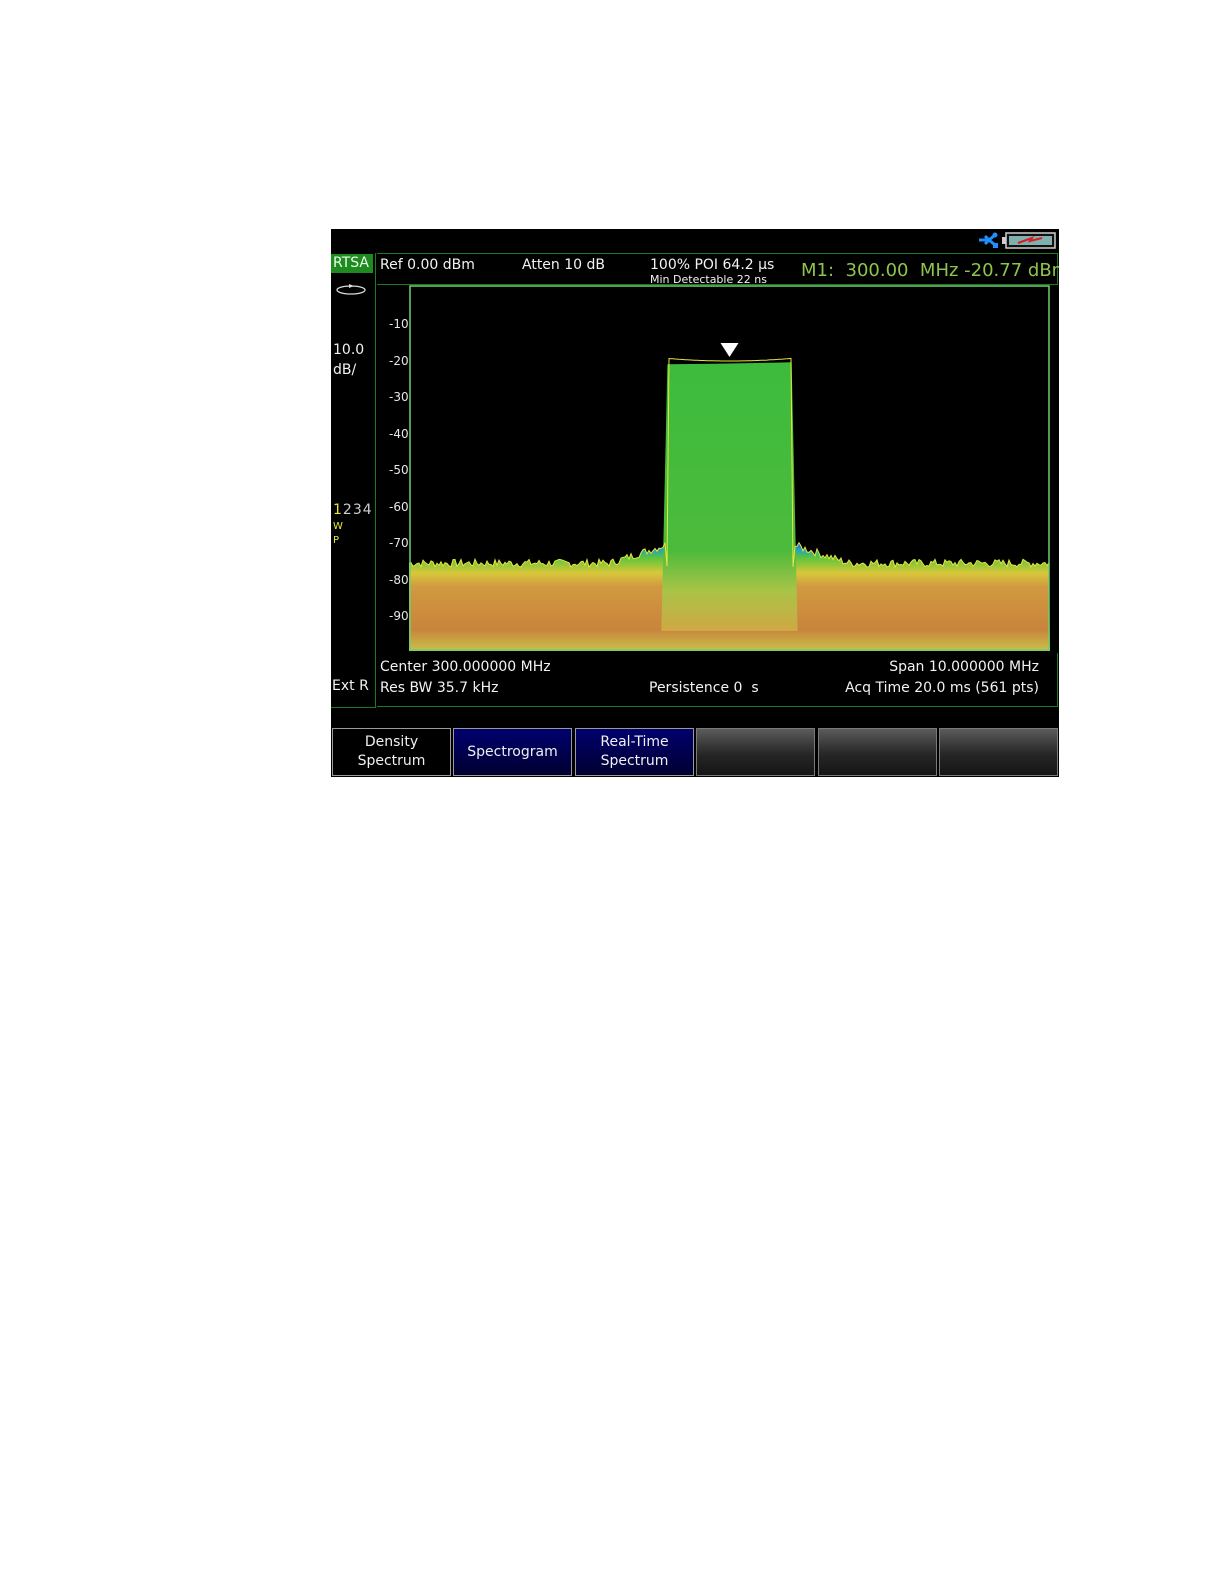  Describe the element at coordinates (399, 397) in the screenshot. I see `y-tick-label: -30` at that location.